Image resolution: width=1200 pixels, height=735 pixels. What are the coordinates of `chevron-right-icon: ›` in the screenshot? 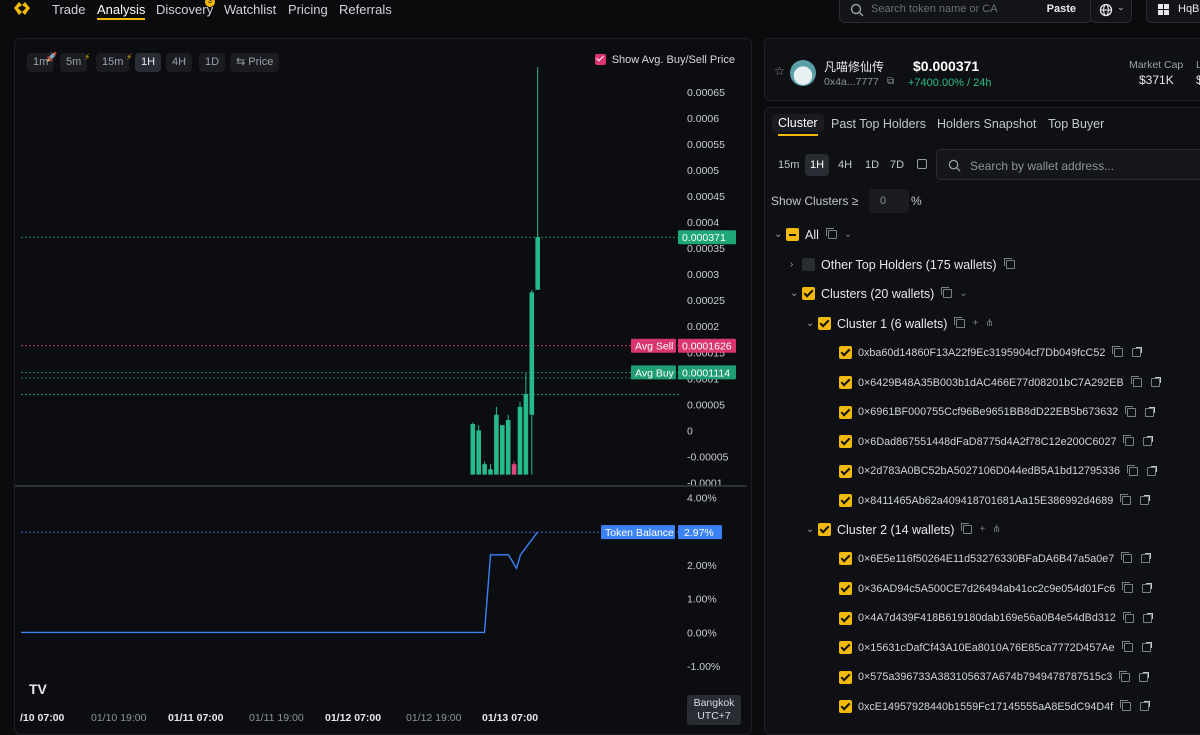 It's located at (796, 264).